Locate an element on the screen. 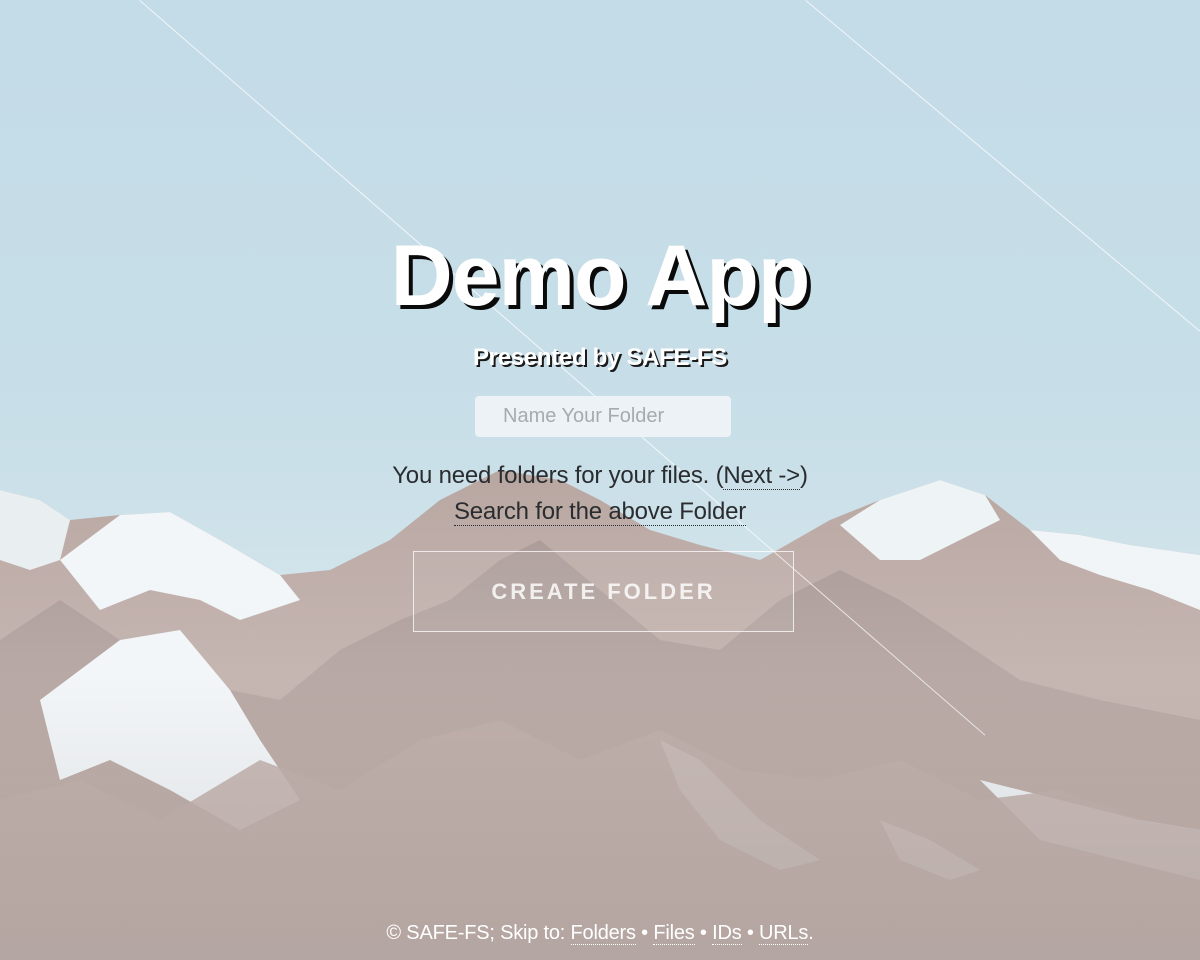  folder-name-input is located at coordinates (603, 416).